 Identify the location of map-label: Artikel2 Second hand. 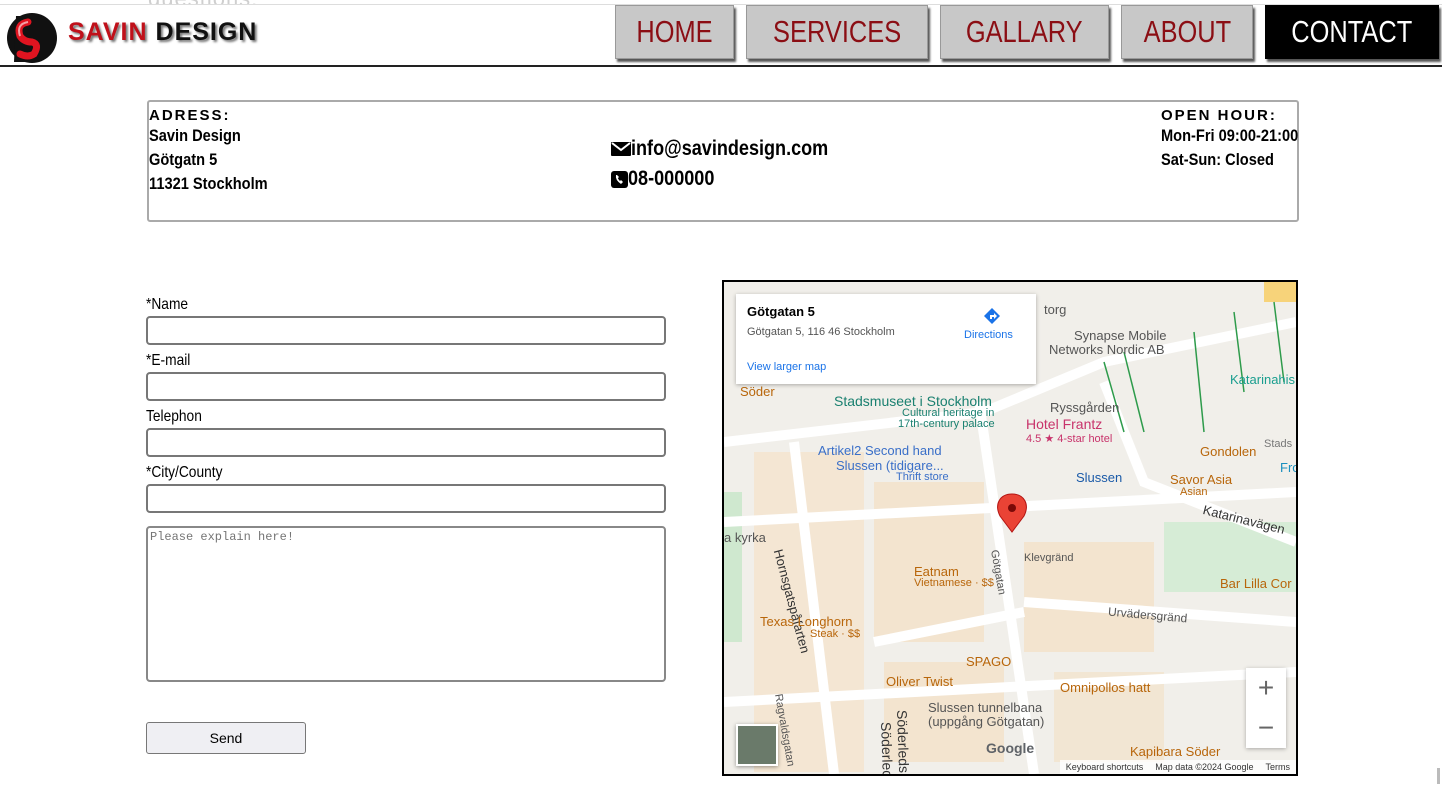
(880, 450).